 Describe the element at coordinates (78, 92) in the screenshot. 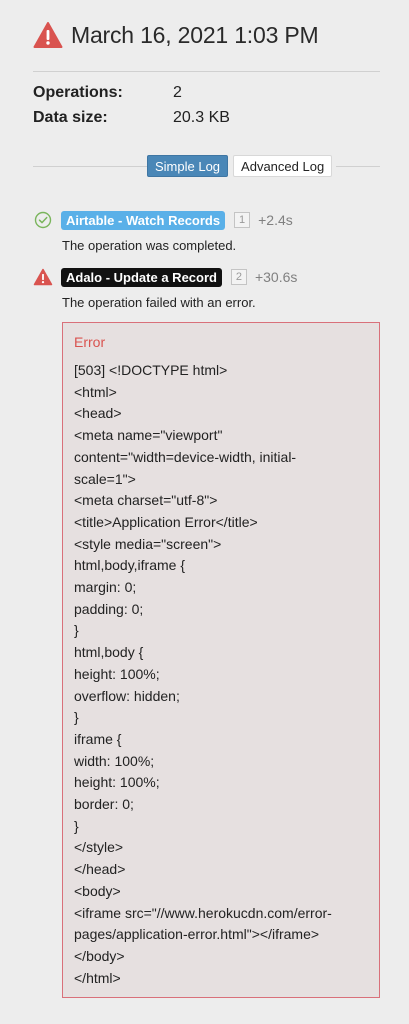

I see `operations-label: Operations:` at that location.